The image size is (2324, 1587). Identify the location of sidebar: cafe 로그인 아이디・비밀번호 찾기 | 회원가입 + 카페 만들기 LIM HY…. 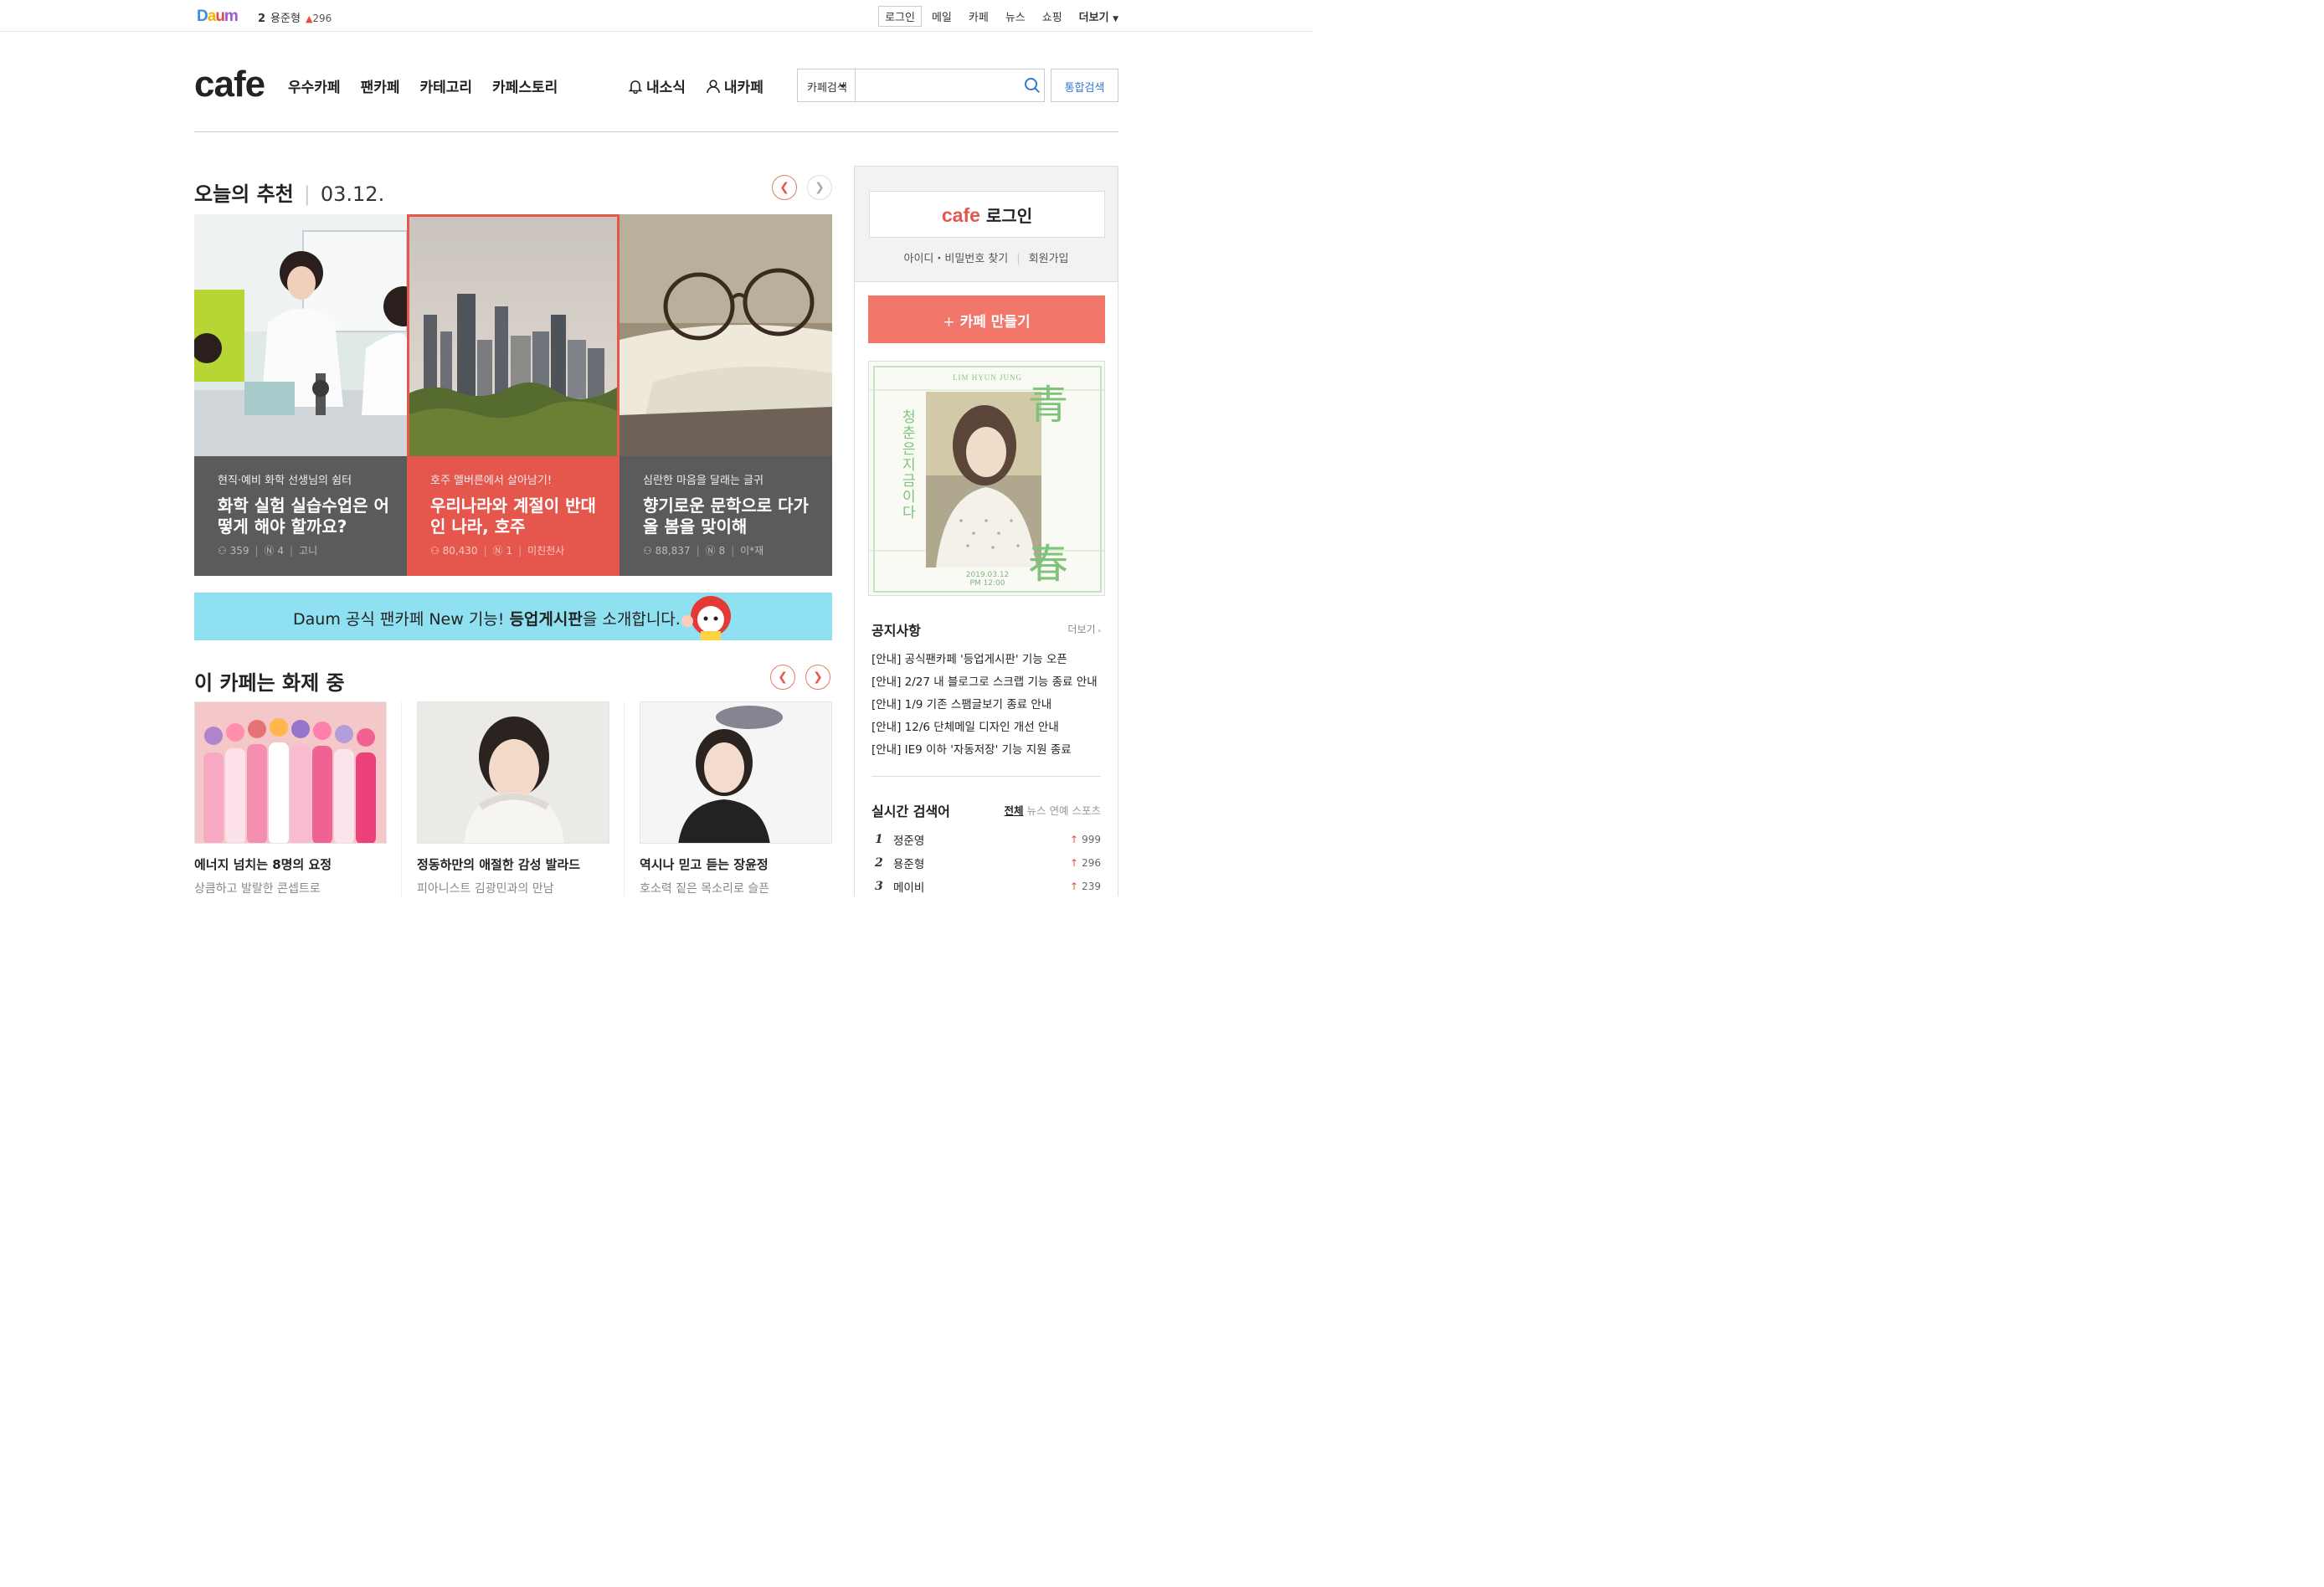
(986, 531).